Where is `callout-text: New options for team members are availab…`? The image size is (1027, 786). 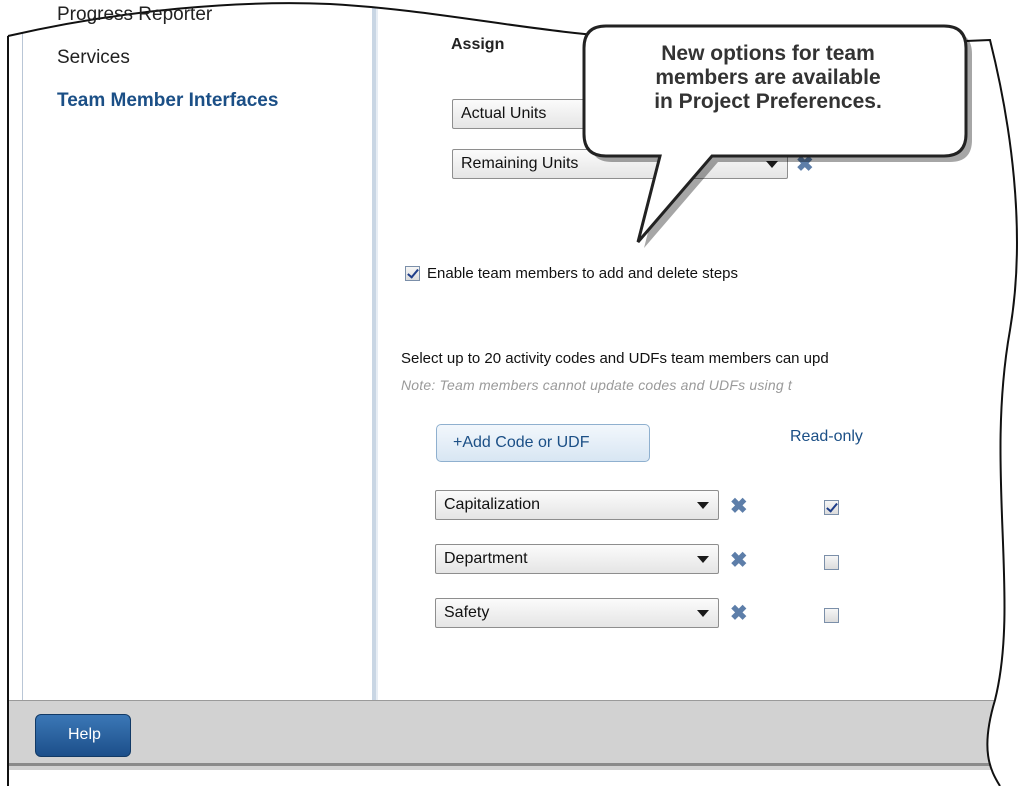
callout-text: New options for team members are availab… is located at coordinates (768, 78).